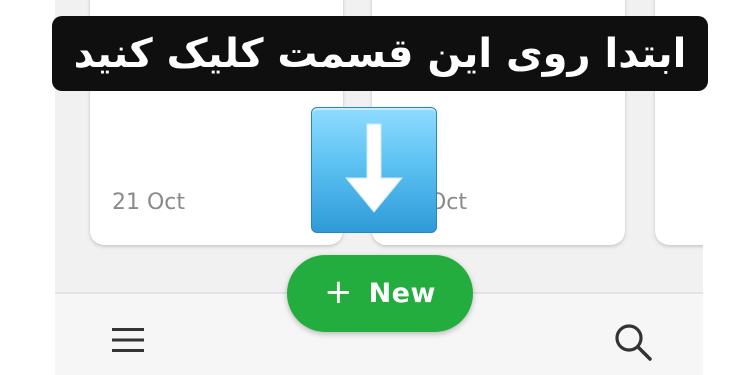  Describe the element at coordinates (149, 202) in the screenshot. I see `note-date: 21 Oct` at that location.